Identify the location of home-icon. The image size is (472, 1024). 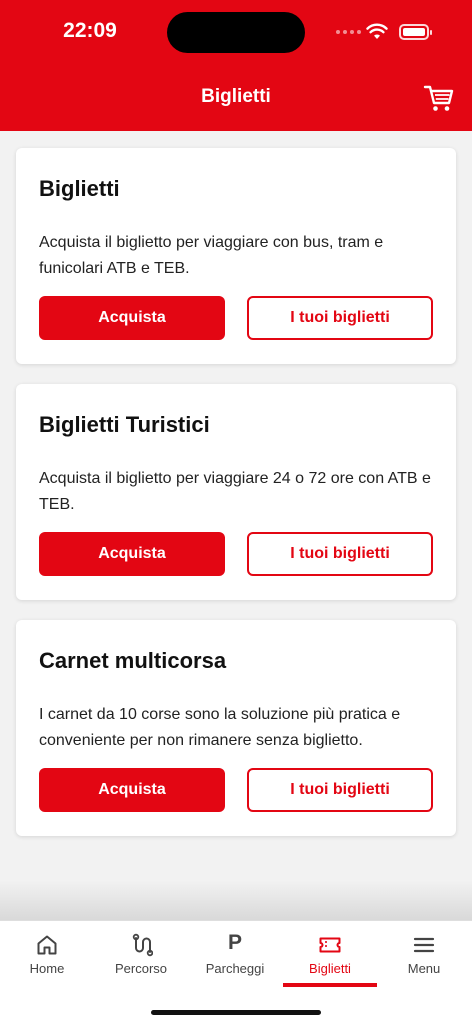
(47, 945).